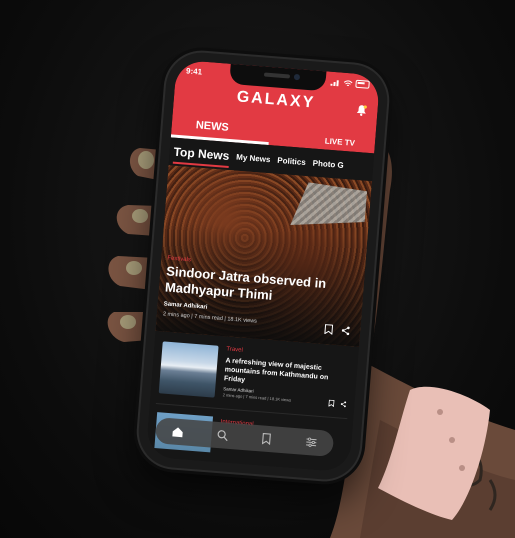  Describe the element at coordinates (222, 435) in the screenshot. I see `search-icon` at that location.